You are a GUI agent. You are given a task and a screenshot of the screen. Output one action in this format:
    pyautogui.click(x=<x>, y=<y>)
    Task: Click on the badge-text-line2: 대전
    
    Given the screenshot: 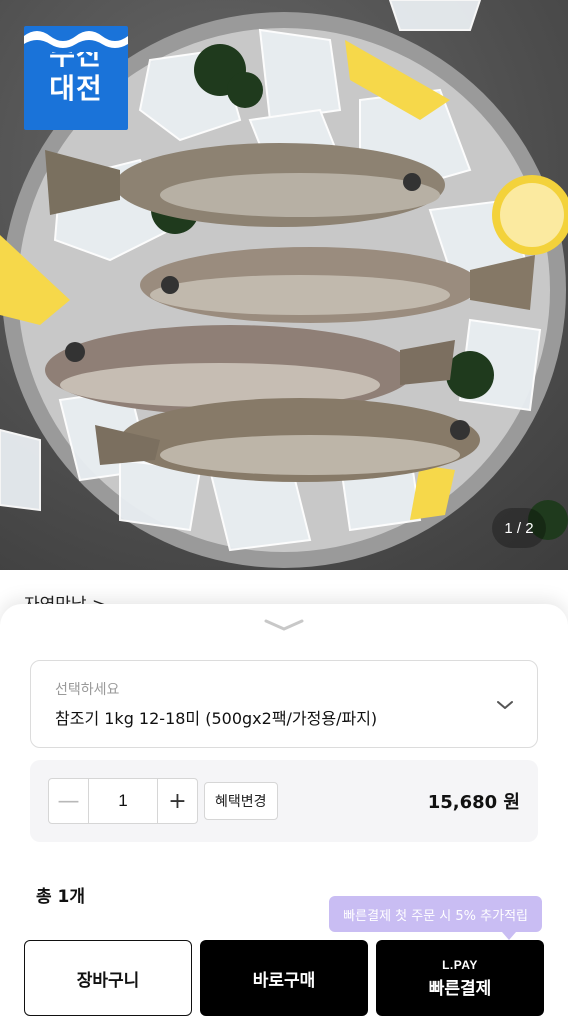 What is the action you would take?
    pyautogui.click(x=76, y=88)
    